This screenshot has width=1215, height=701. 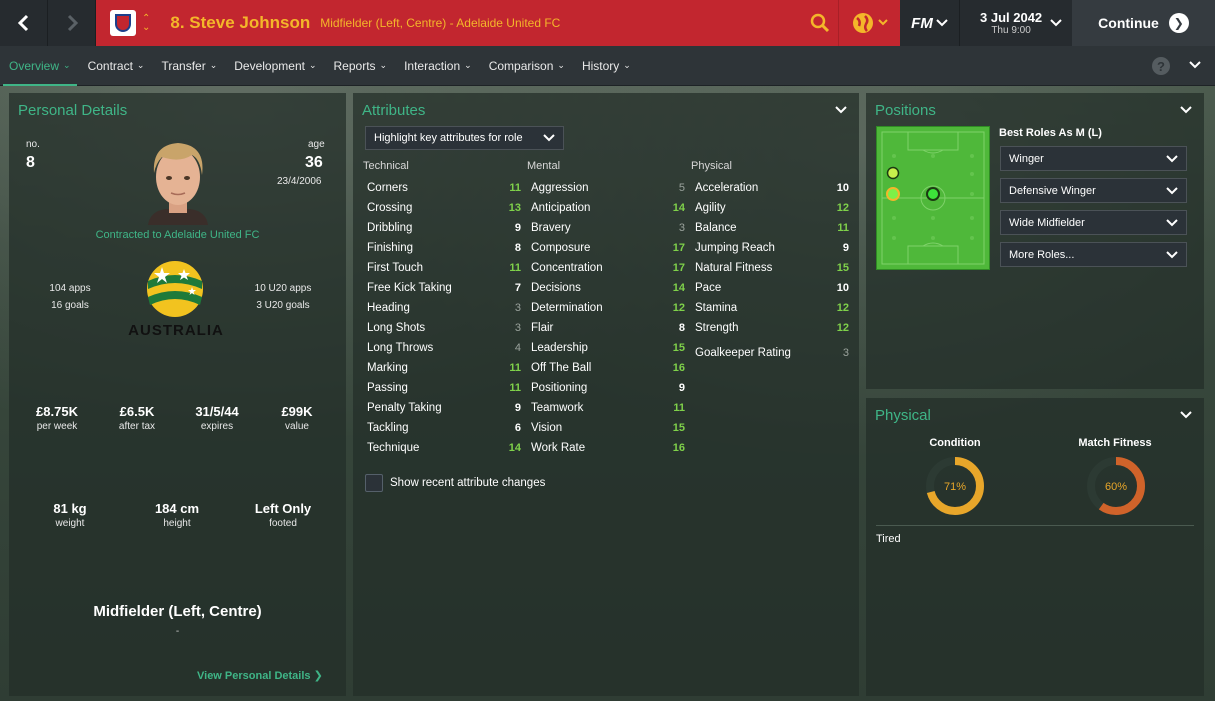 What do you see at coordinates (606, 448) in the screenshot?
I see `attribute-row: Work Rate 16` at bounding box center [606, 448].